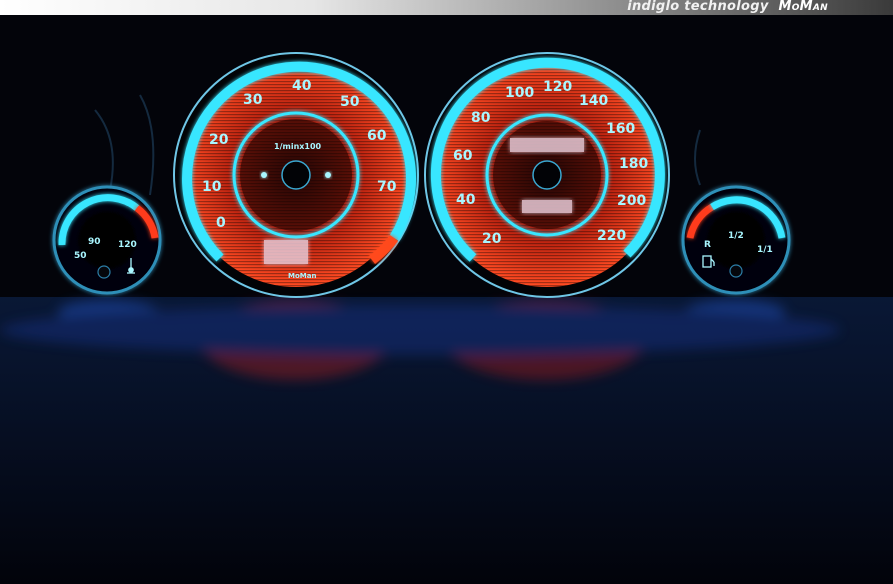 The image size is (893, 584). I want to click on tacho-maker-mark: MoMan, so click(302, 276).